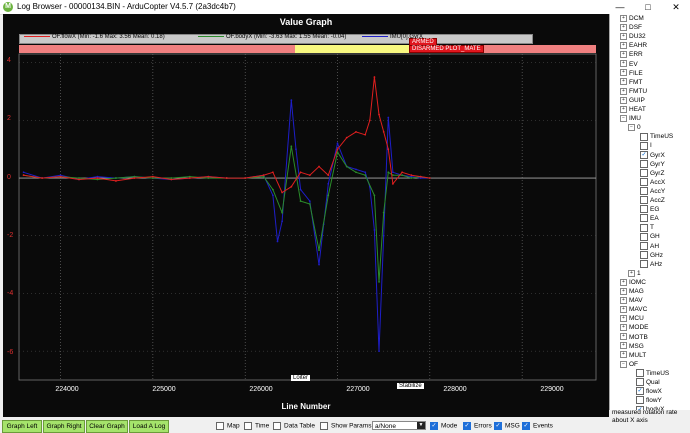 The height and width of the screenshot is (433, 690). What do you see at coordinates (676, 7) in the screenshot?
I see `close-button: ✕` at bounding box center [676, 7].